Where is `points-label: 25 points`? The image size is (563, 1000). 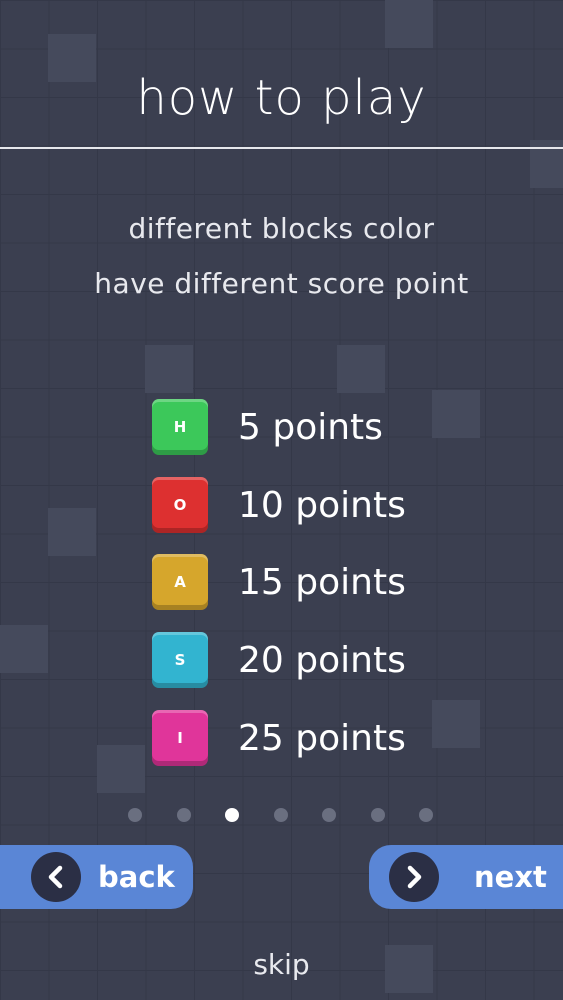 points-label: 25 points is located at coordinates (322, 738).